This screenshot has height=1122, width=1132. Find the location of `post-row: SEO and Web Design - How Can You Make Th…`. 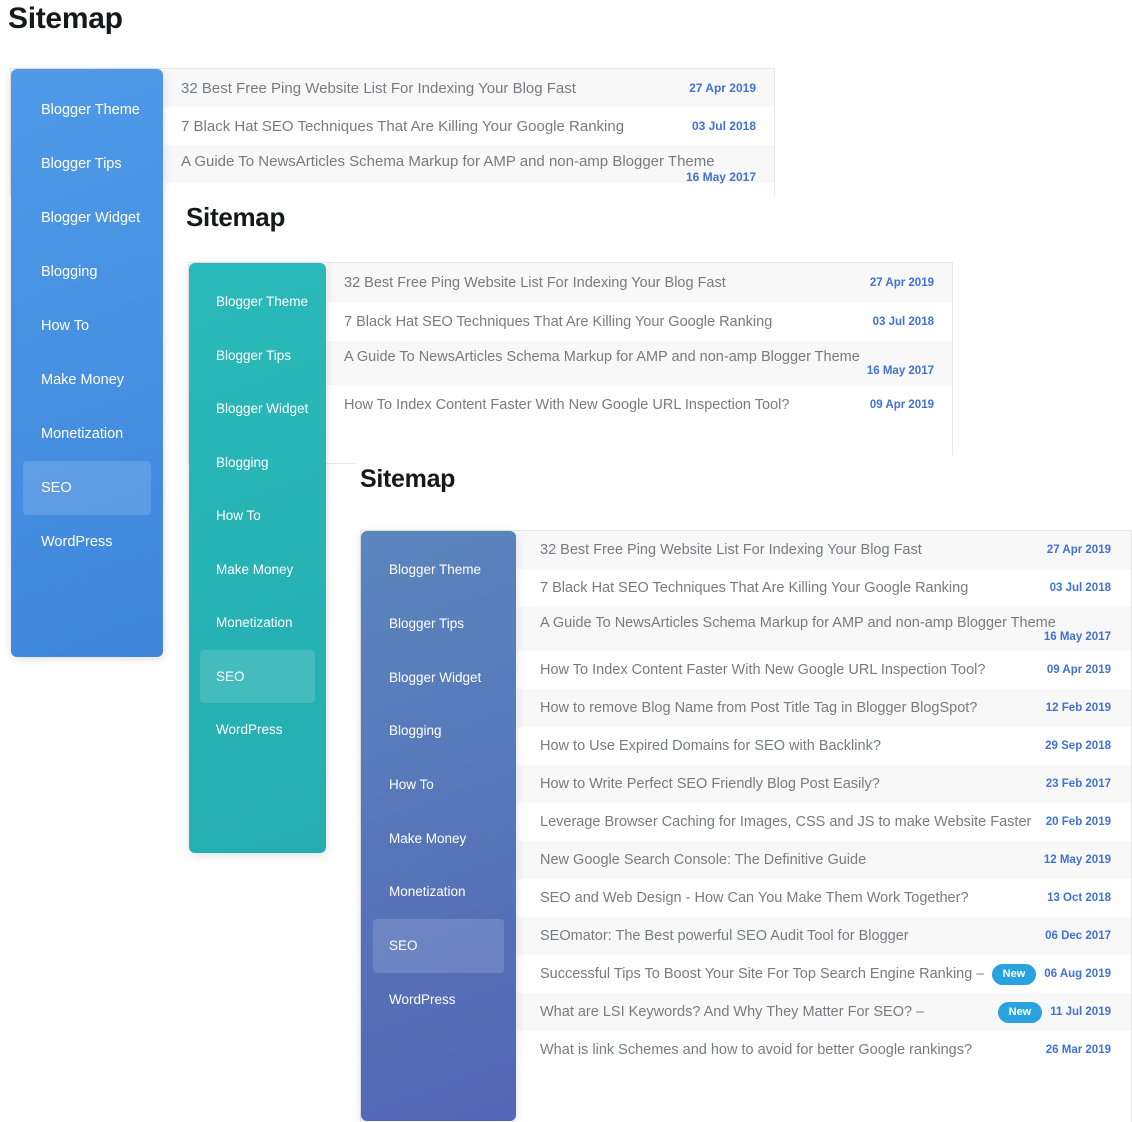

post-row: SEO and Web Design - How Can You Make Th… is located at coordinates (823, 898).